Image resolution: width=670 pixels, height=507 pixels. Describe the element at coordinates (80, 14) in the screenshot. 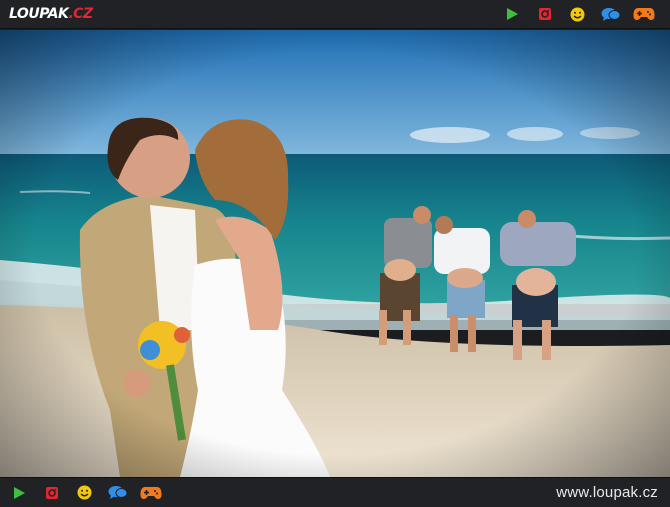

I see `logo-tld: .CZ` at that location.